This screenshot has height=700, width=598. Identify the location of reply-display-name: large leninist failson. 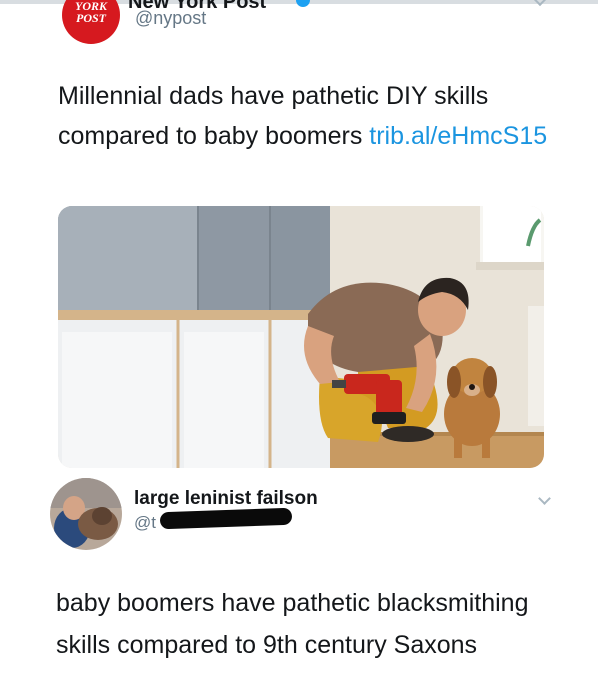
(226, 499).